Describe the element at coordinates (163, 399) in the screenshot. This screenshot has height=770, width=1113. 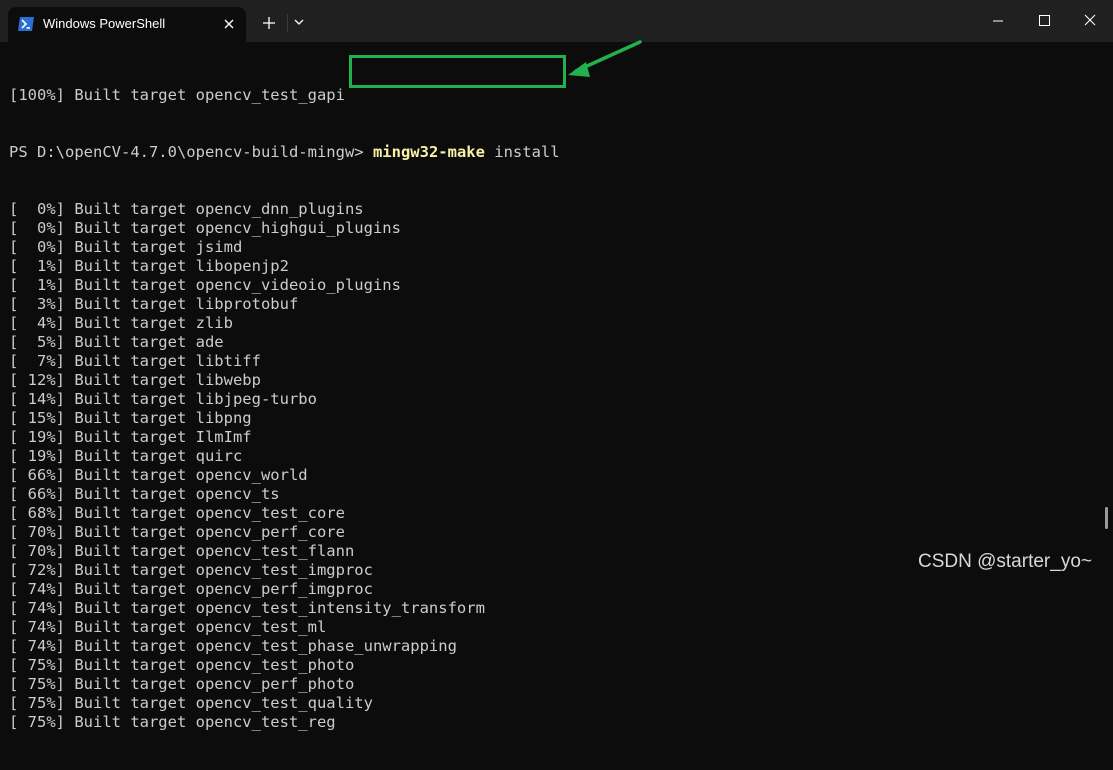
I see `terminal-line: [ 14%] Built target libjpeg-turbo` at that location.